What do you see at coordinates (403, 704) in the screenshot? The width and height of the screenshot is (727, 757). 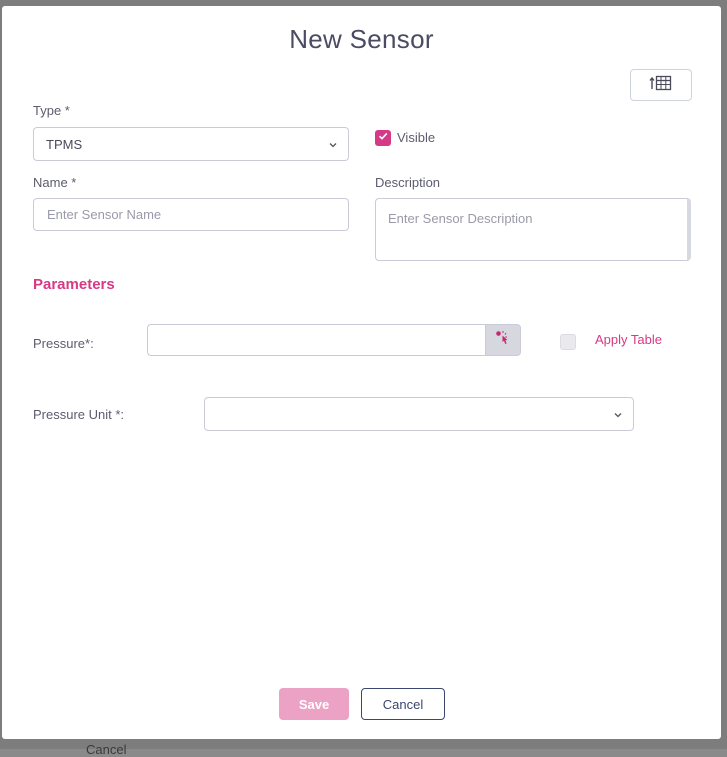 I see `cancel-button: Cancel` at bounding box center [403, 704].